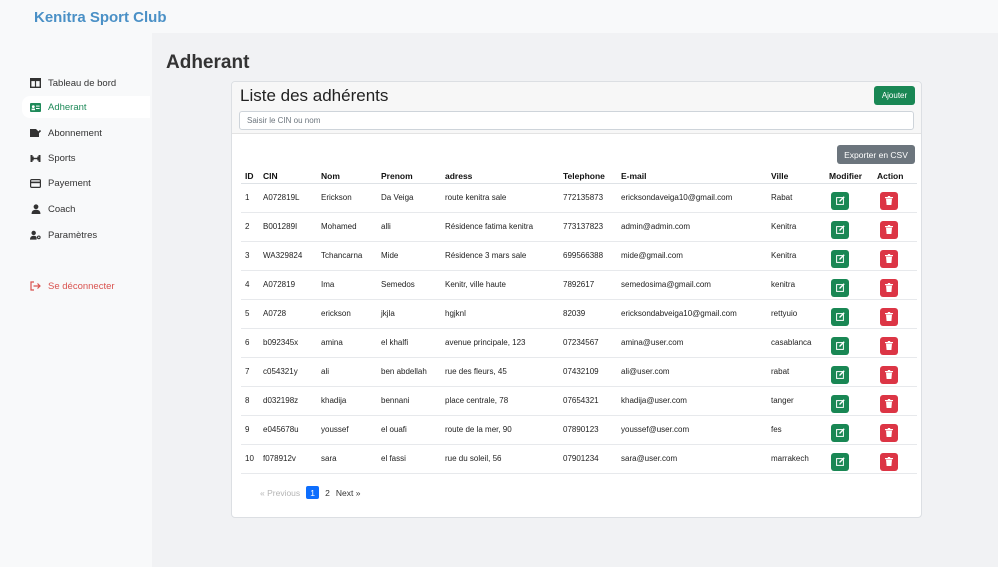 The image size is (998, 567). Describe the element at coordinates (500, 459) in the screenshot. I see `table-cell: rue du soleil, 56` at that location.